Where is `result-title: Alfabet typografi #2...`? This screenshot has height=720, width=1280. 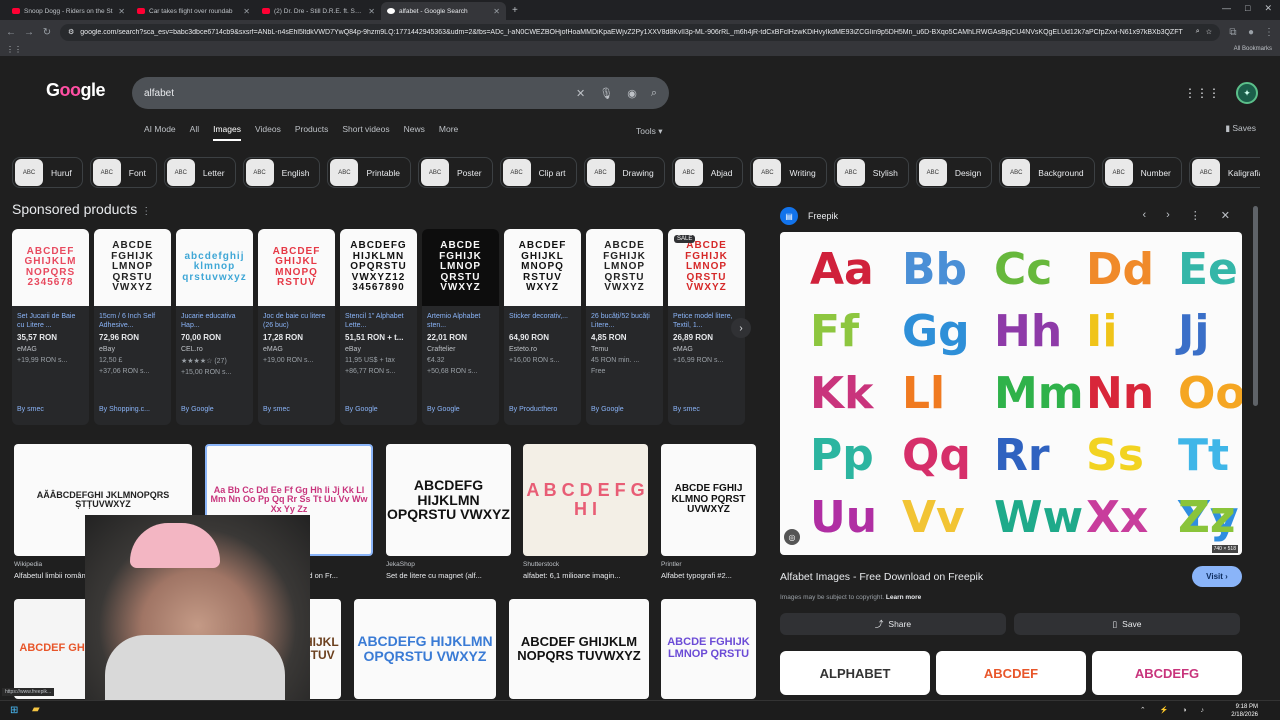
result-title: Alfabet typografi #2... is located at coordinates (708, 575).